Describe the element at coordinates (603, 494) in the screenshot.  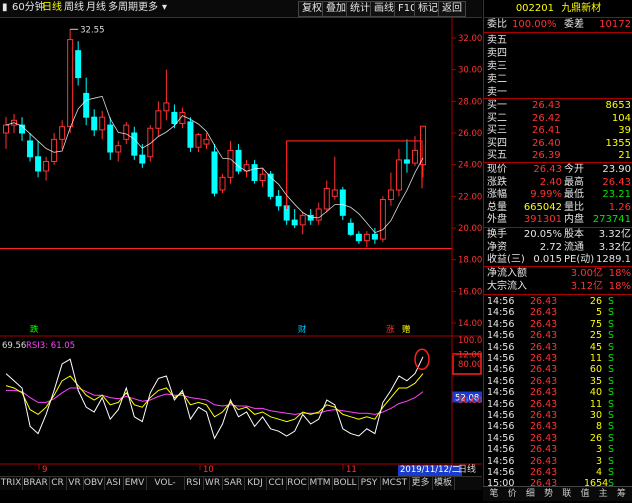
I see `detail-tab: 主` at that location.